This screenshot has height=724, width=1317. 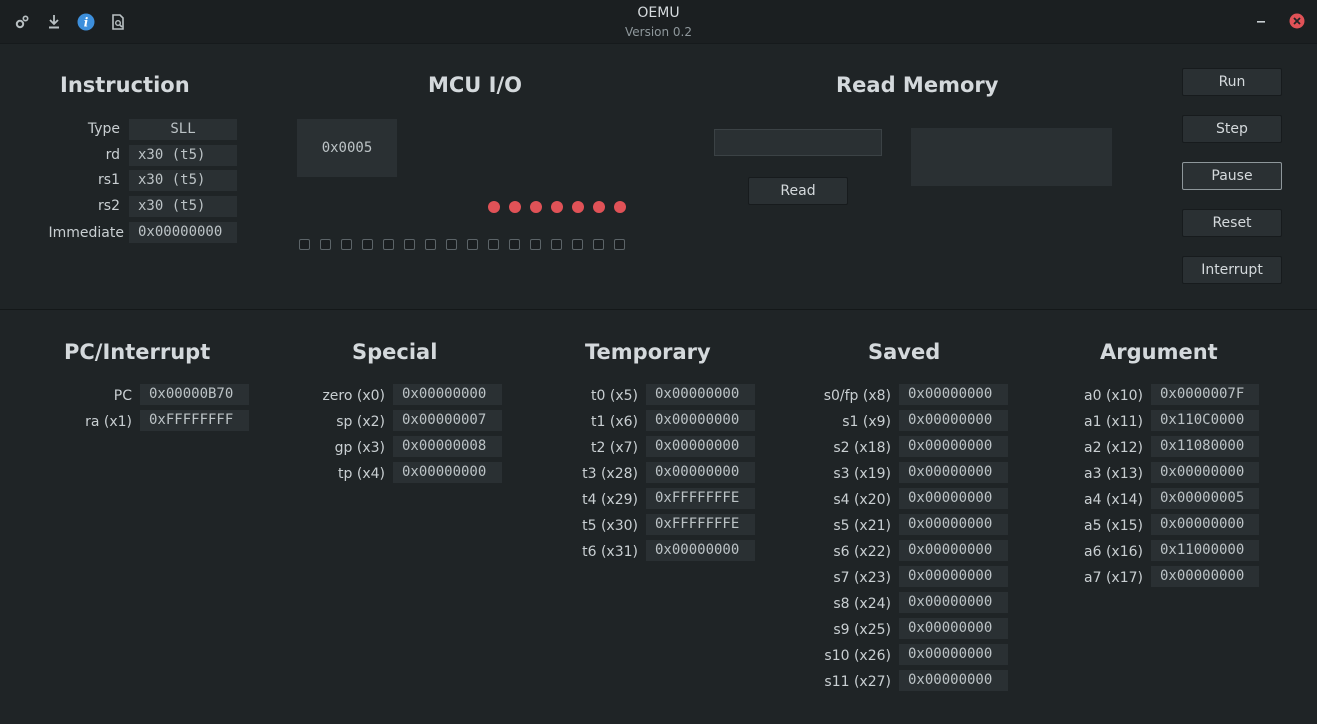 What do you see at coordinates (614, 422) in the screenshot?
I see `register-label: t1 (x6)` at bounding box center [614, 422].